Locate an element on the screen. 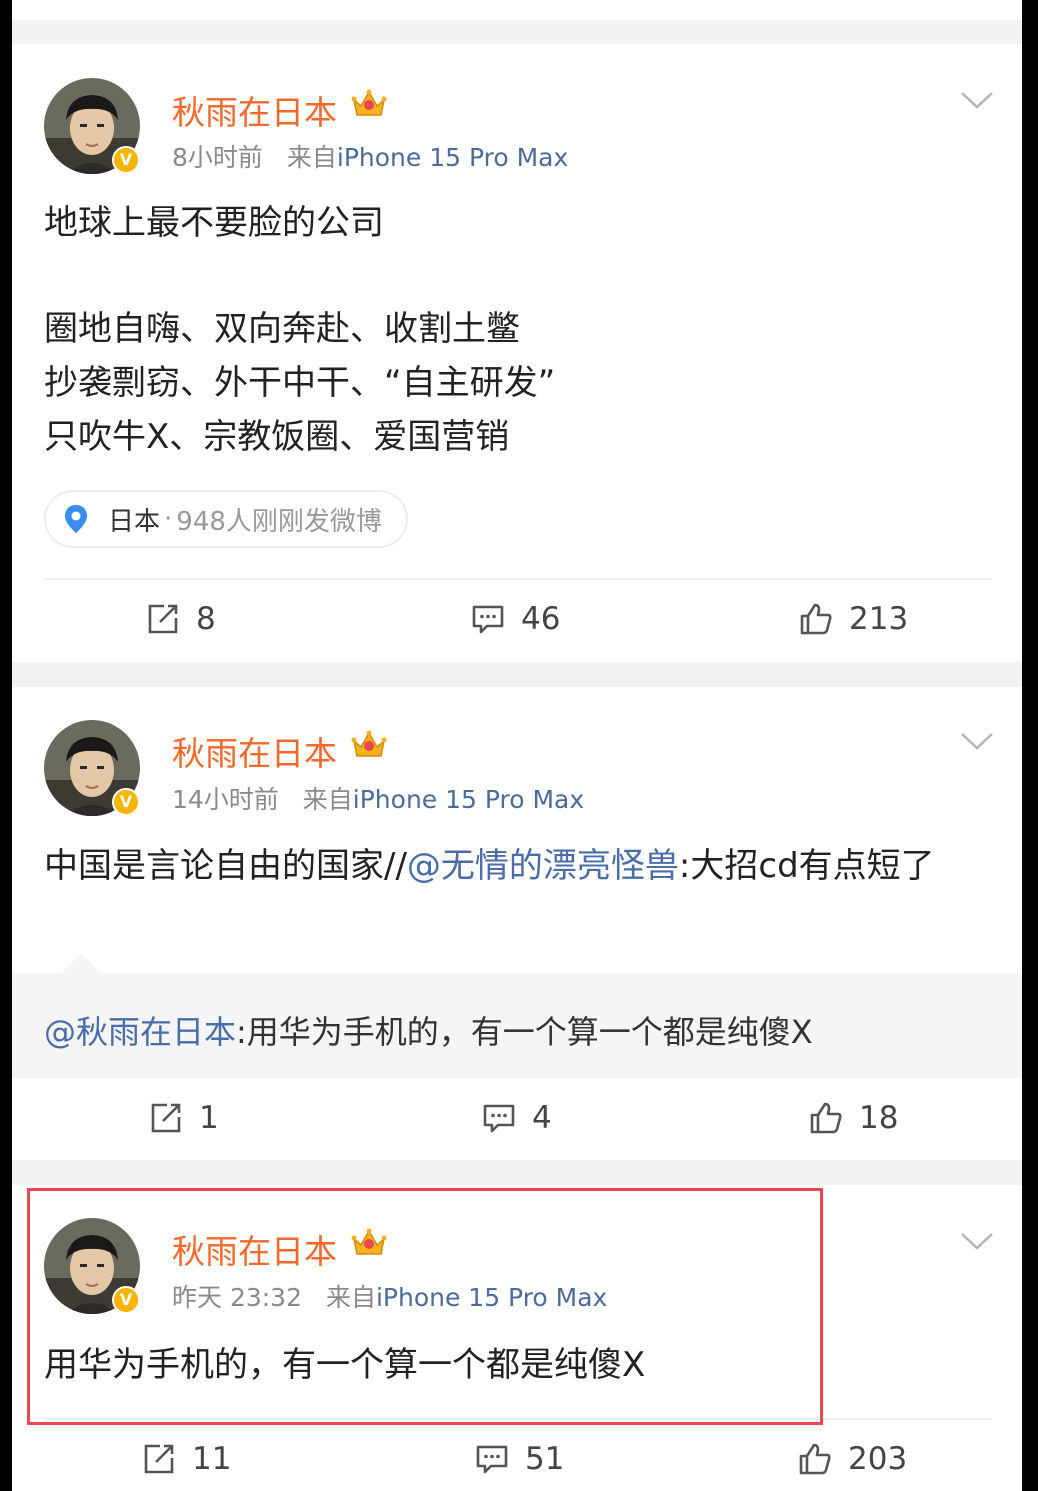 The height and width of the screenshot is (1491, 1038). post-meta: 8小时前 来自iPhone 15 Pro Max is located at coordinates (370, 156).